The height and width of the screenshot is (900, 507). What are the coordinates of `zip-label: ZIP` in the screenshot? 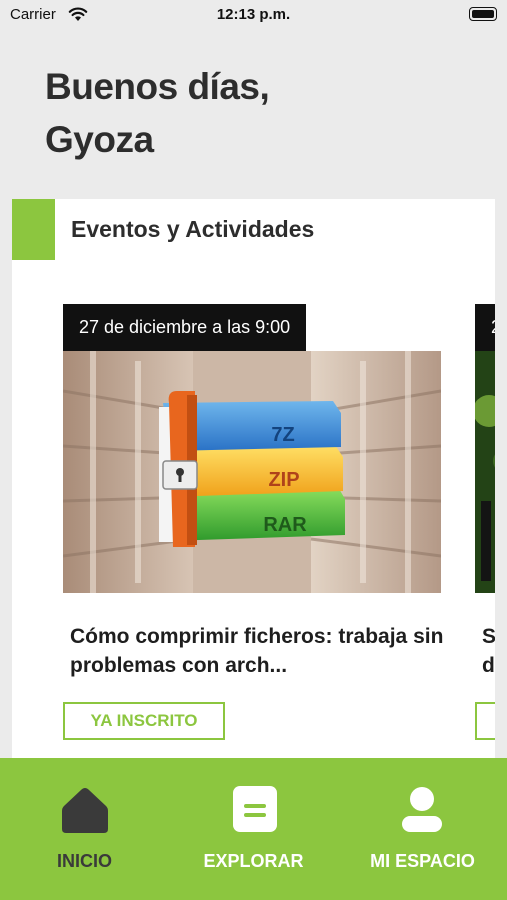 It's located at (283, 480).